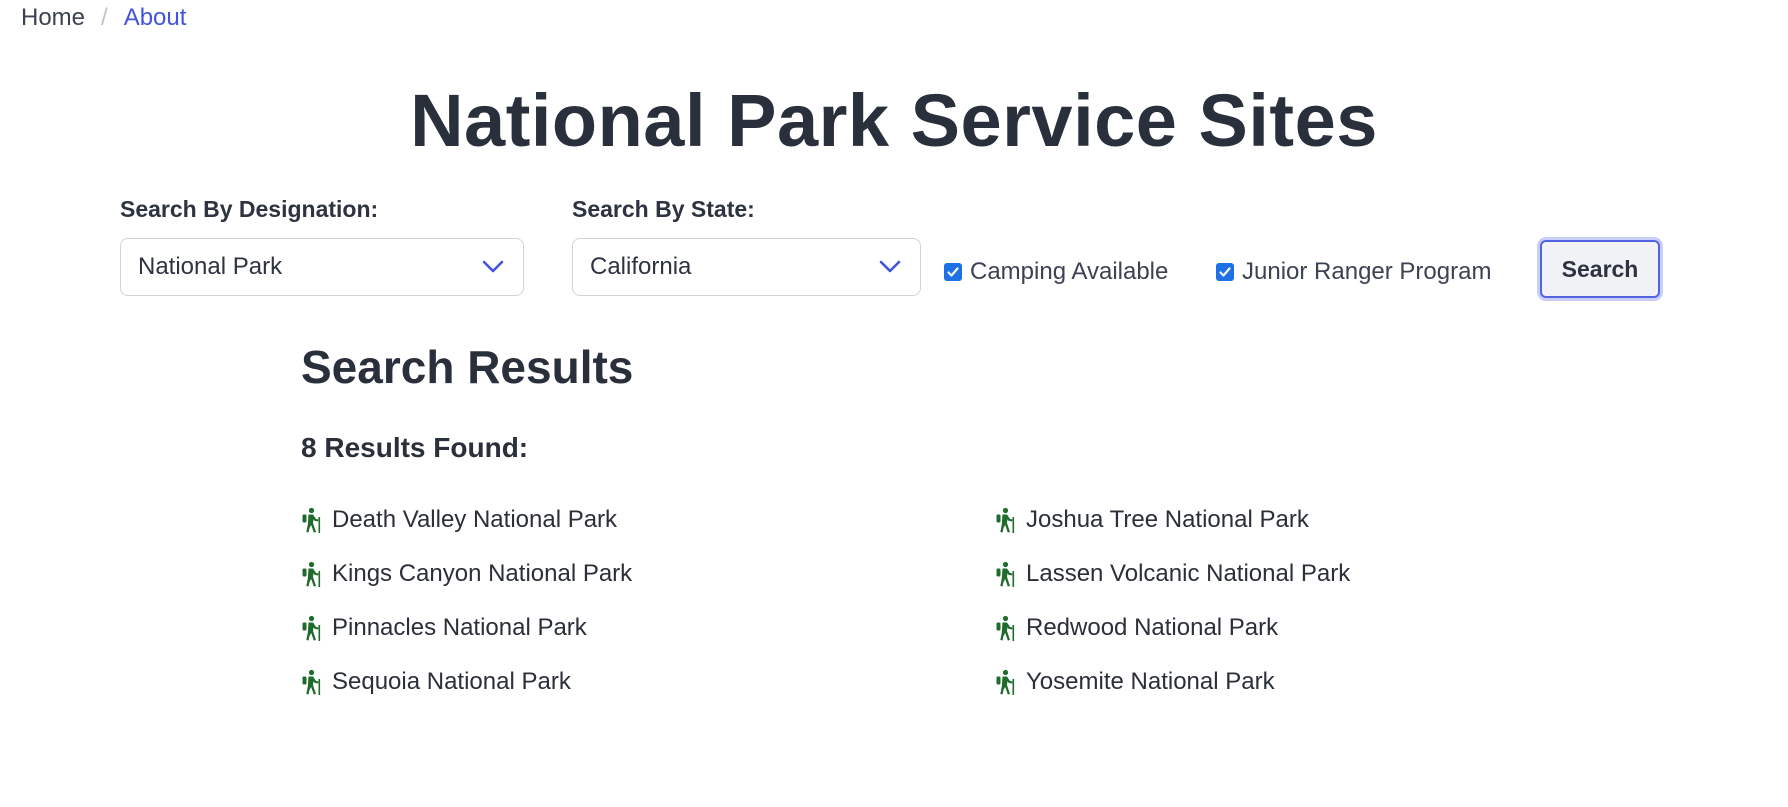  I want to click on camping-checkbox-row: Camping Available, so click(1056, 272).